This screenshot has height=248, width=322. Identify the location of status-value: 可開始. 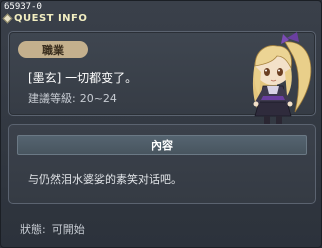
(68, 229).